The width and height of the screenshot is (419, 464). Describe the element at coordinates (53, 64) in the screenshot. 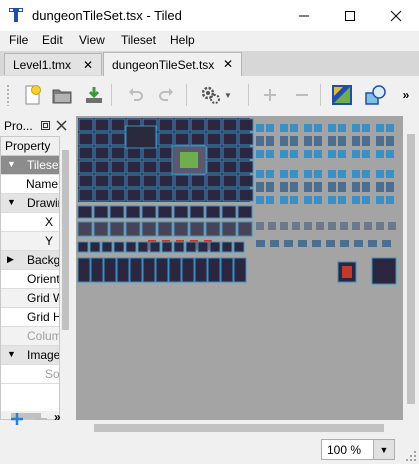

I see `tab-level1: Level1.tmx ✕` at that location.